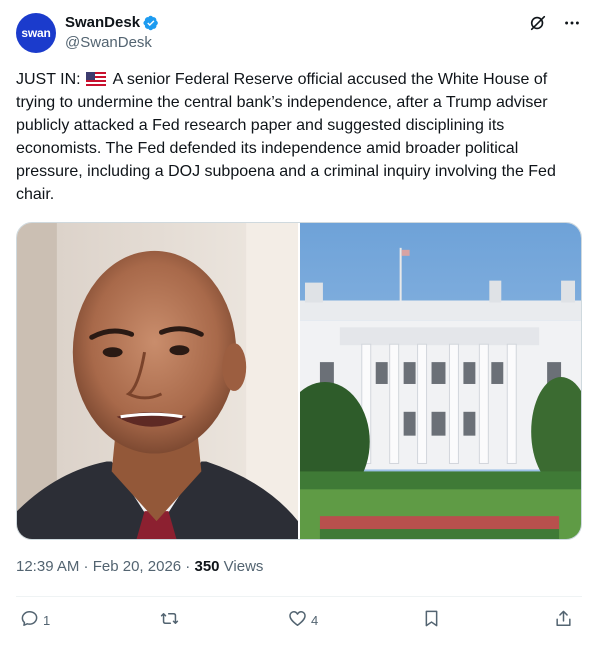 This screenshot has height=645, width=598. What do you see at coordinates (29, 620) in the screenshot?
I see `reply-icon` at bounding box center [29, 620].